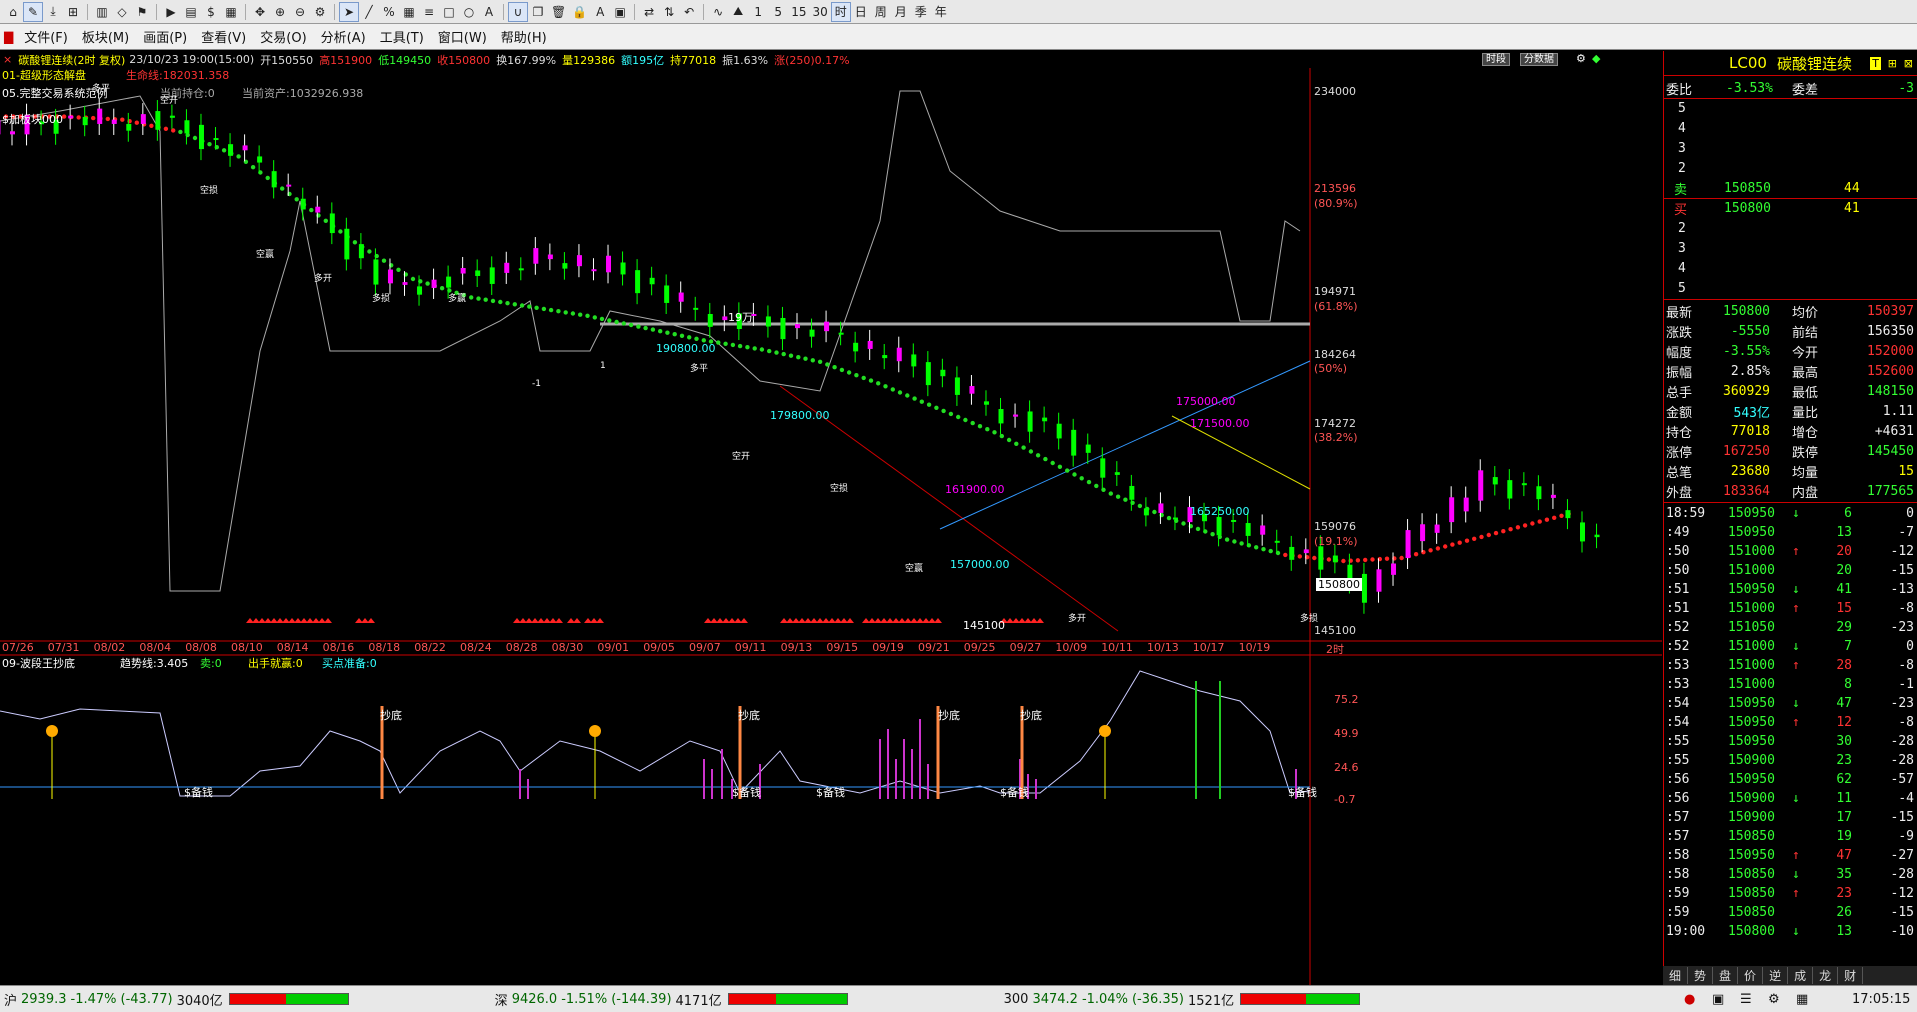 The width and height of the screenshot is (1917, 1012). I want to click on note-icon: ▤, so click(191, 12).